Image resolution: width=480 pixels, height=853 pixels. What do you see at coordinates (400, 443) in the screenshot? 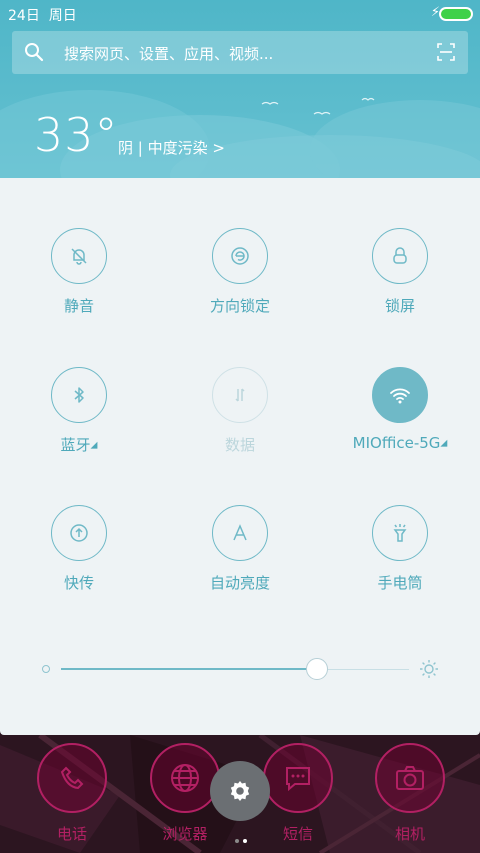
I see `toggle-label: MIOffice-5G◢` at bounding box center [400, 443].